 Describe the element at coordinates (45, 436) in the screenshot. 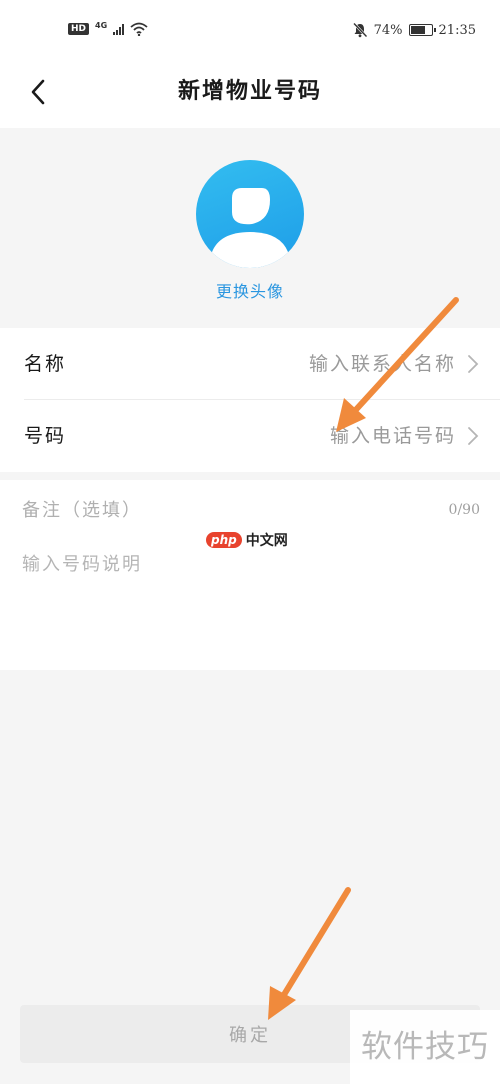

I see `phone-label: 号码` at that location.